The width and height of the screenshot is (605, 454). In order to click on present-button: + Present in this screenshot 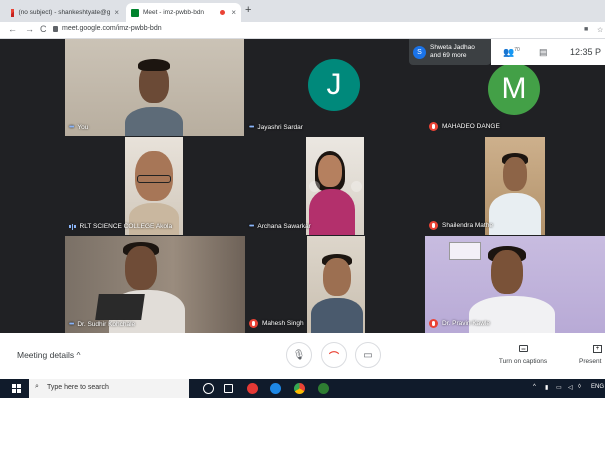, I will do `click(590, 358)`.